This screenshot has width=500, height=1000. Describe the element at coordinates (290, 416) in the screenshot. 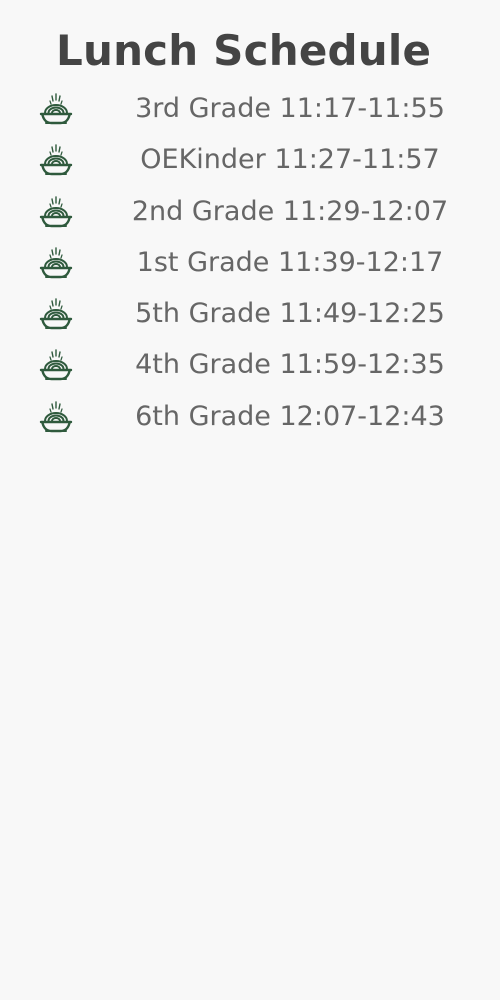

I see `schedule-label: 6th Grade 12:07-12:43` at that location.